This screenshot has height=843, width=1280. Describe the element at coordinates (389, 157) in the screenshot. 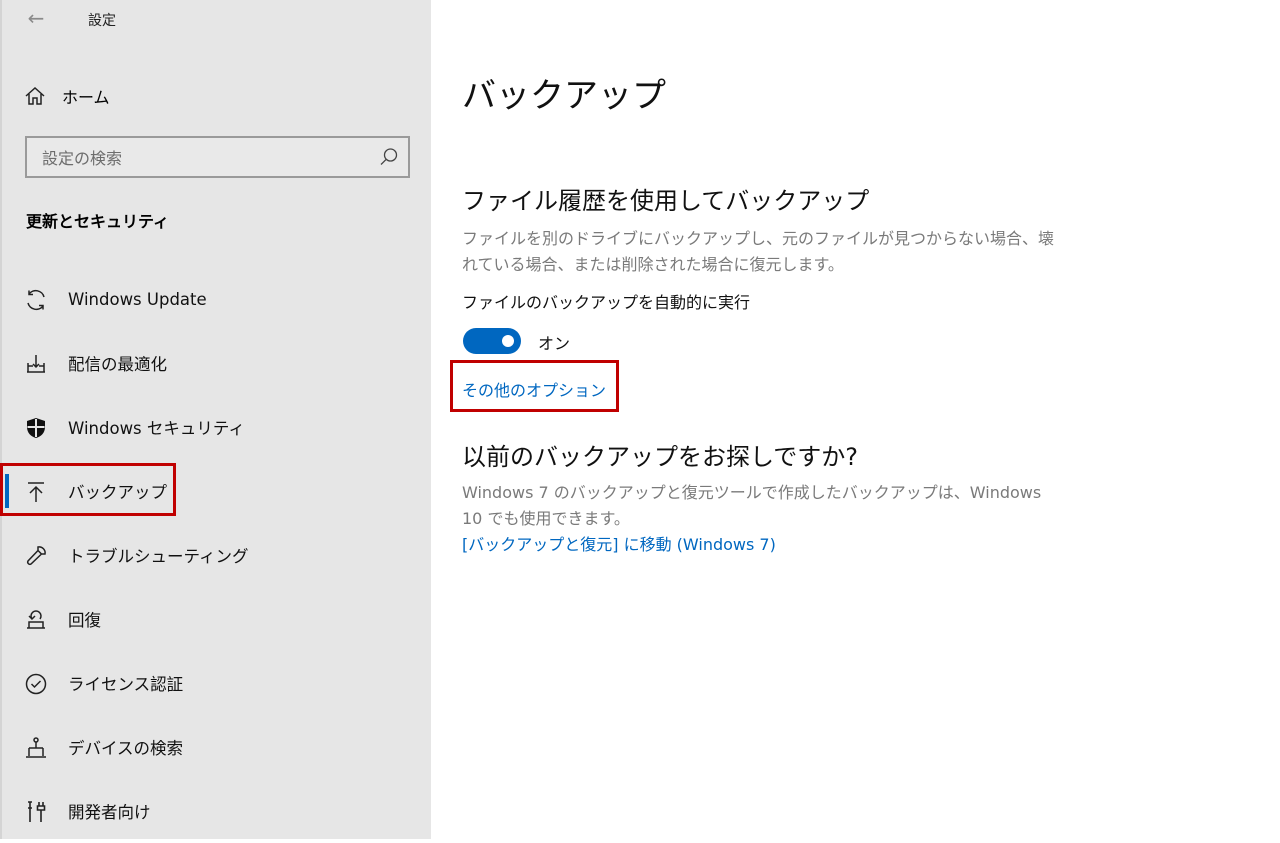

I see `search-icon` at that location.